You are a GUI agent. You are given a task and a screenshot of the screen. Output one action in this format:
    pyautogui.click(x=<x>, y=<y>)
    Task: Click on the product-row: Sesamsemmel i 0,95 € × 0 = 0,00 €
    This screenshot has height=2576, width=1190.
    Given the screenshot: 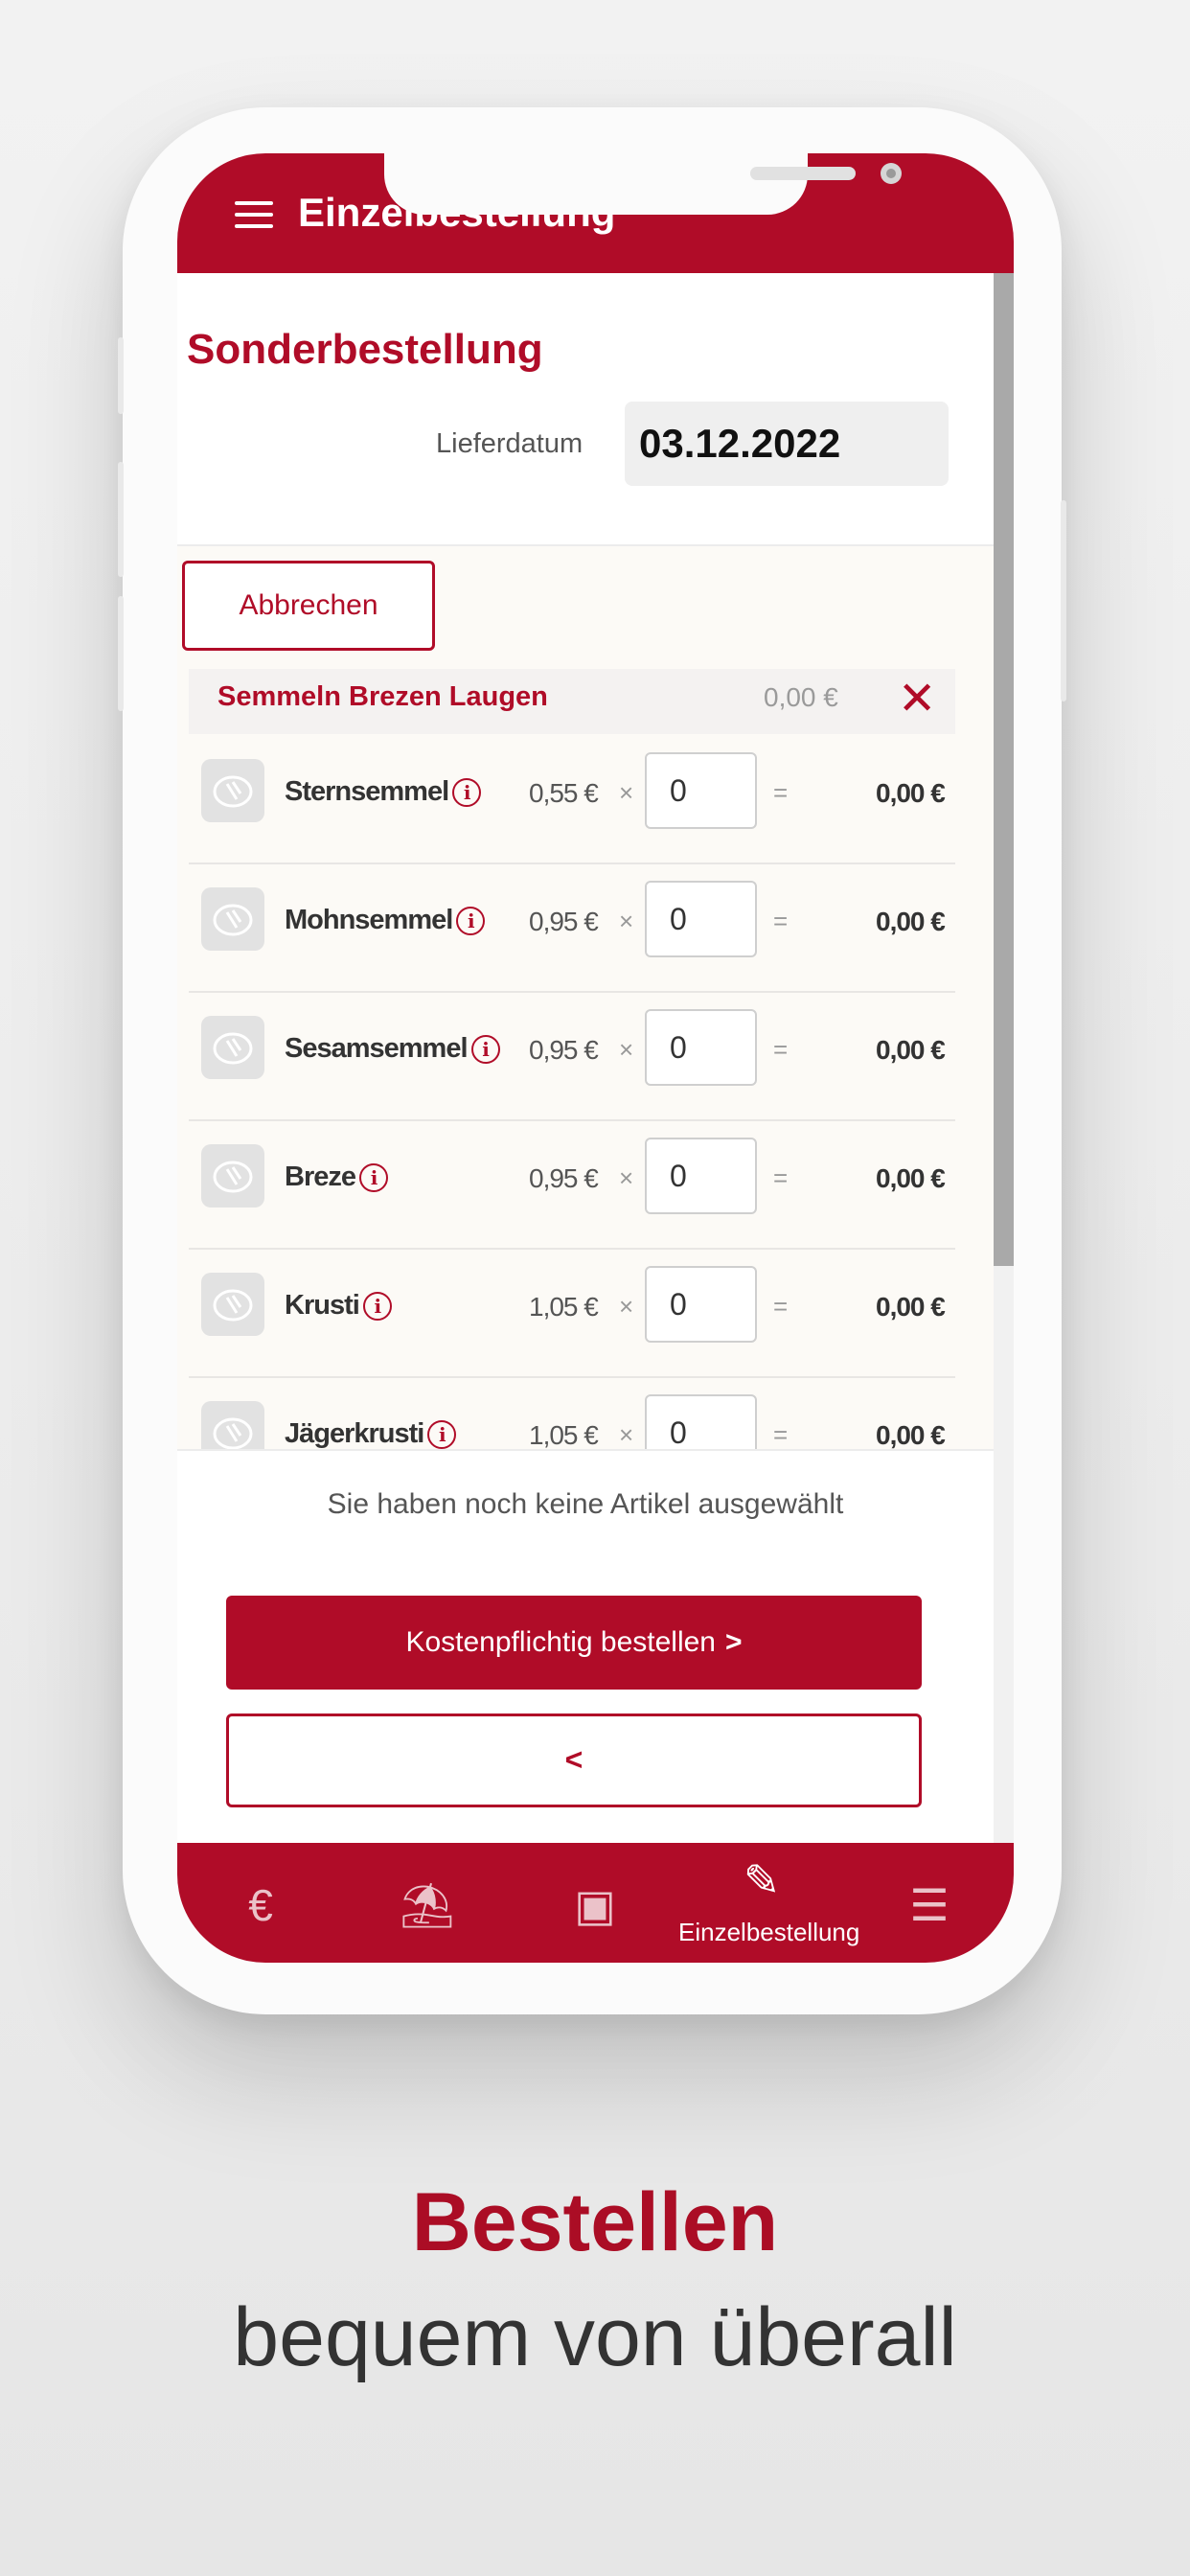 What is the action you would take?
    pyautogui.click(x=572, y=1056)
    